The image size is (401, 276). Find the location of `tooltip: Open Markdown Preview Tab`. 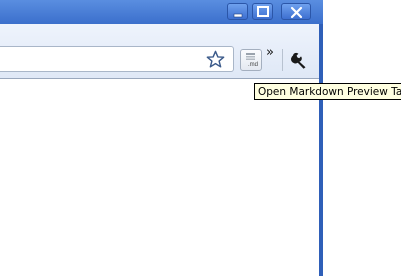

tooltip: Open Markdown Preview Tab is located at coordinates (327, 91).